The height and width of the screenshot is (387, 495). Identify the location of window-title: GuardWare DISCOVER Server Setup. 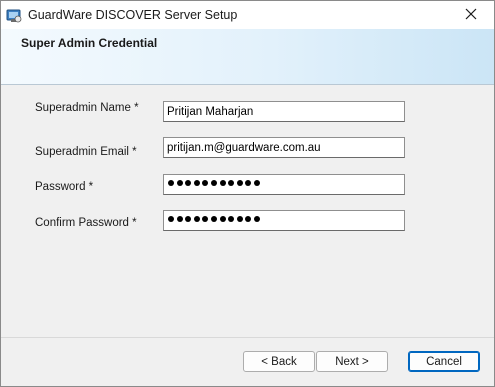
(133, 15).